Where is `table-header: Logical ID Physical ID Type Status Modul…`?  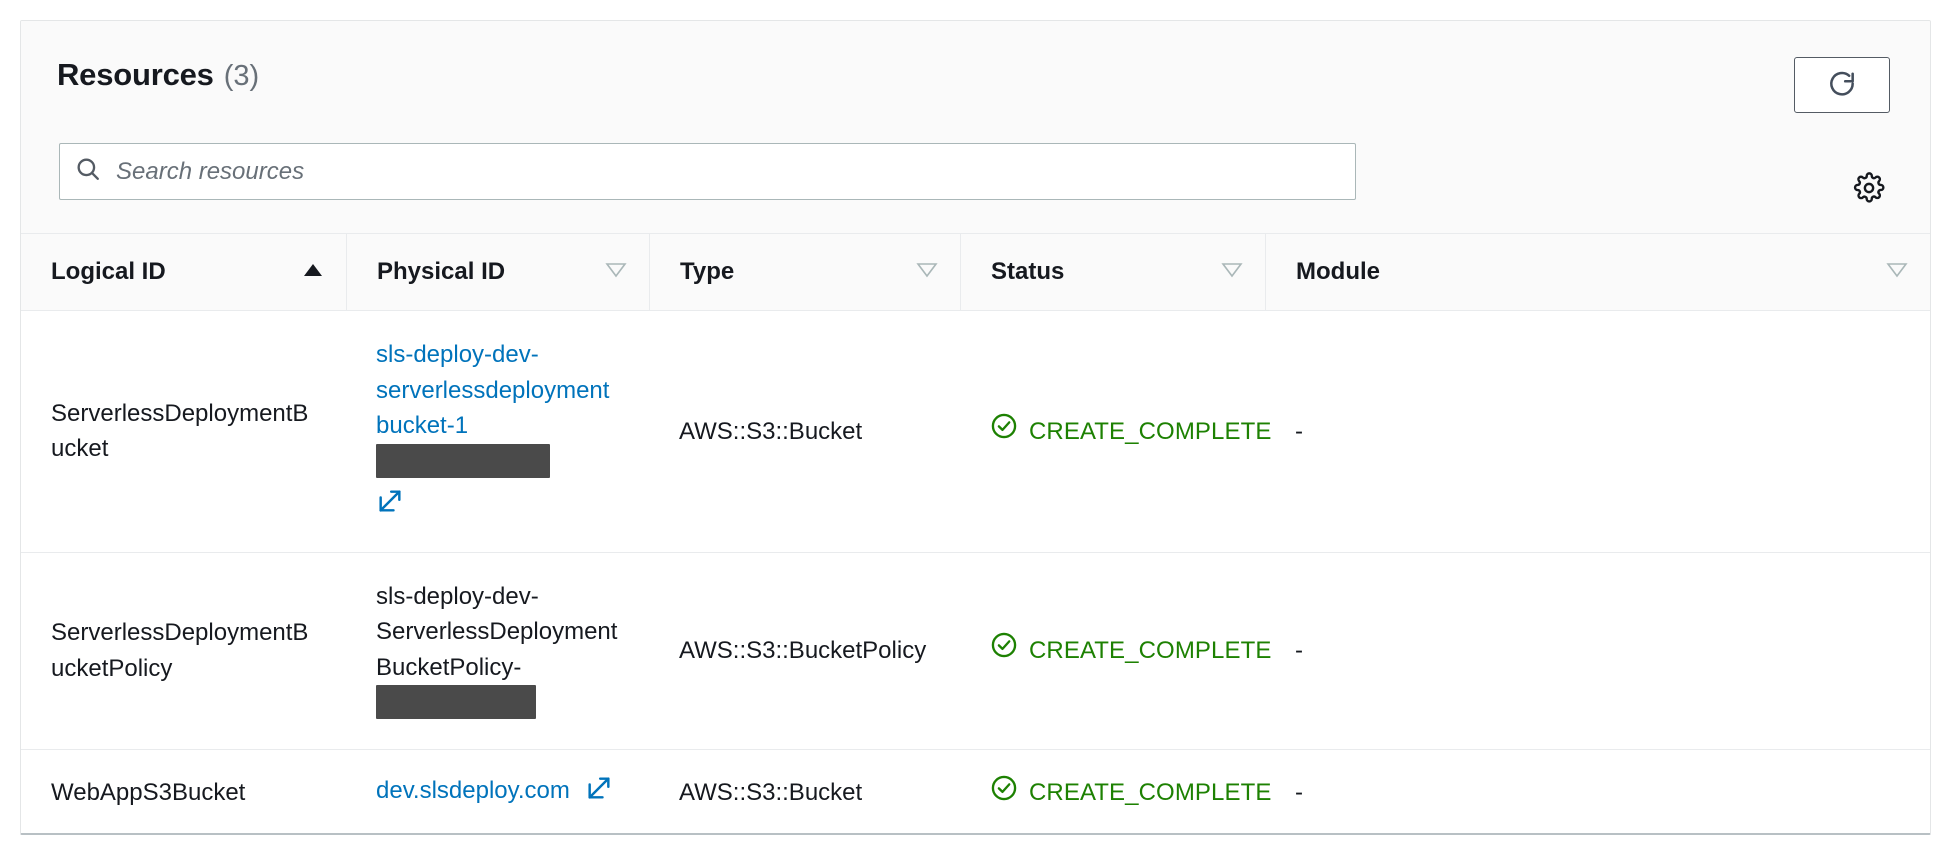
table-header: Logical ID Physical ID Type Status Modul… is located at coordinates (975, 272).